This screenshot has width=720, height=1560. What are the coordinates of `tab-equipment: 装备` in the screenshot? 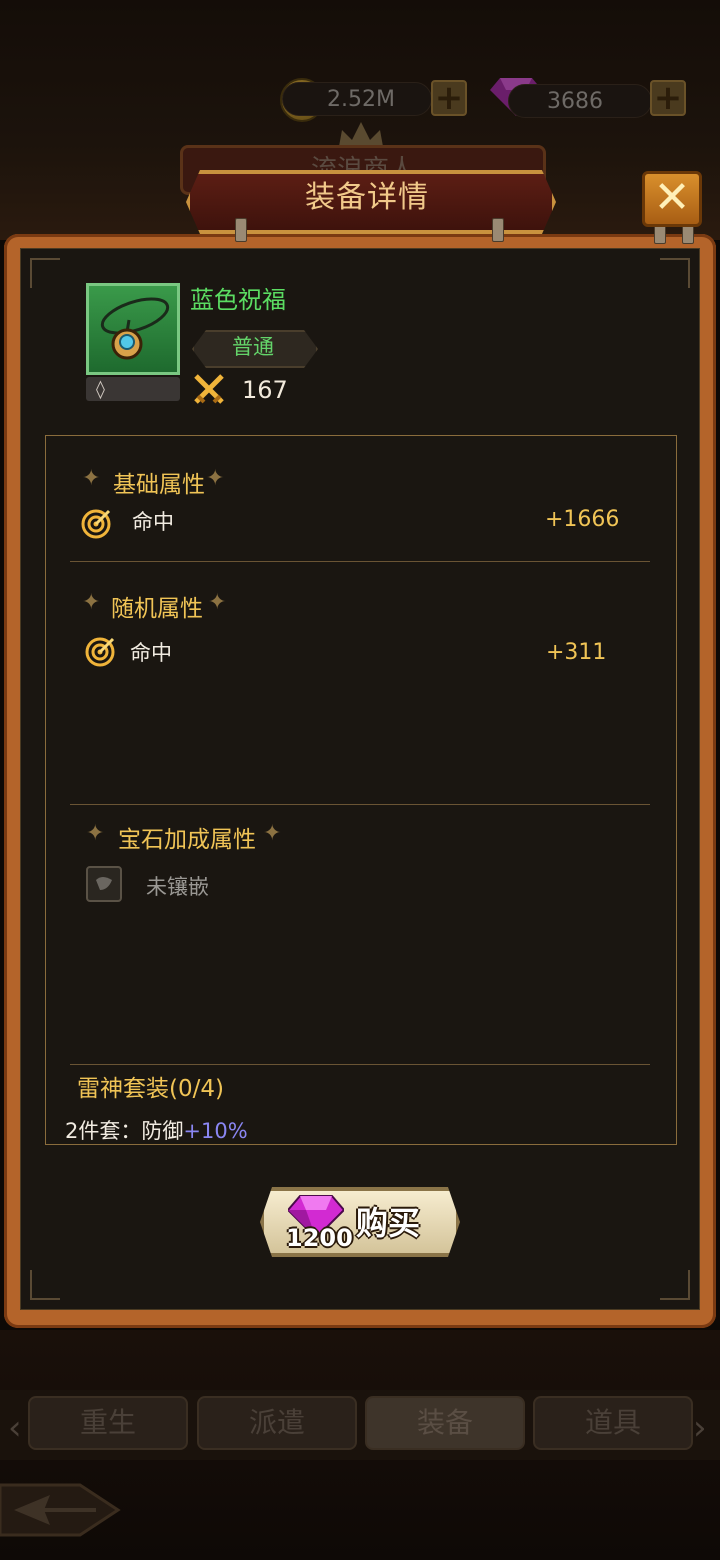 It's located at (445, 1423).